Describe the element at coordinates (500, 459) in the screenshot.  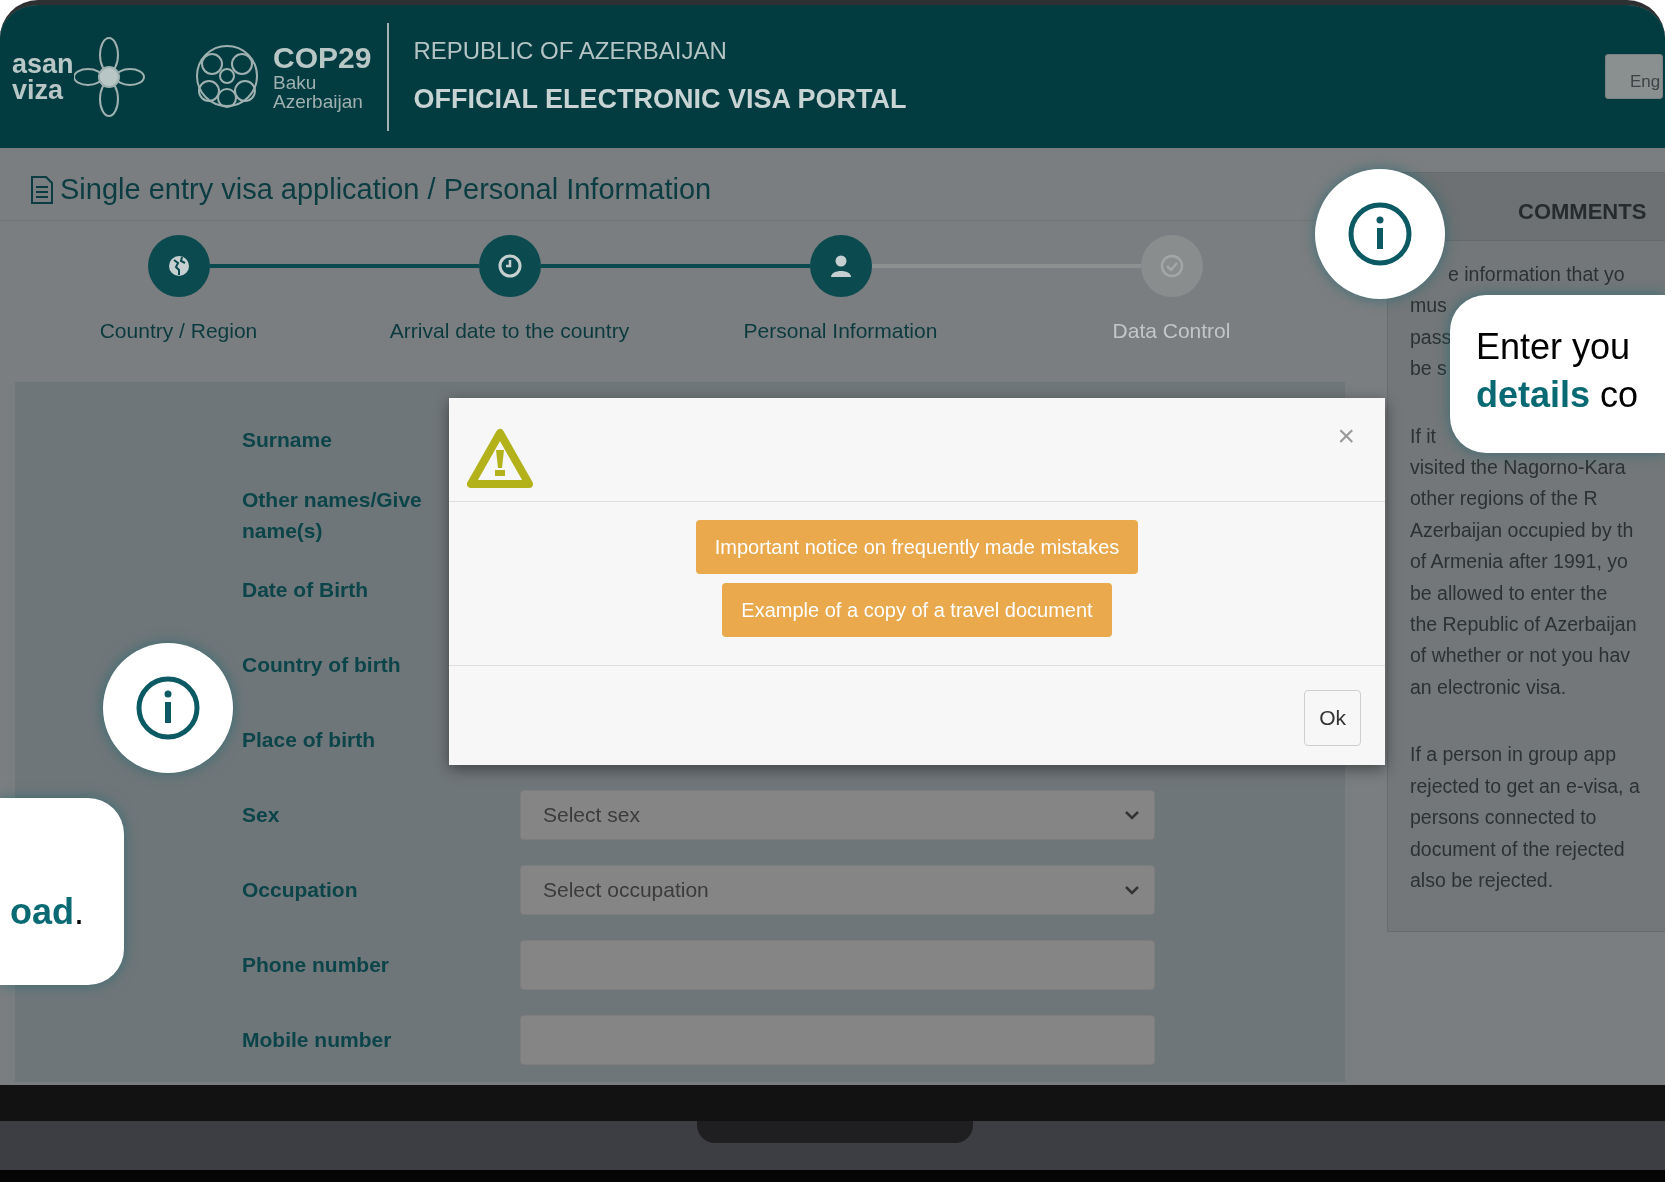
I see `warning-icon` at that location.